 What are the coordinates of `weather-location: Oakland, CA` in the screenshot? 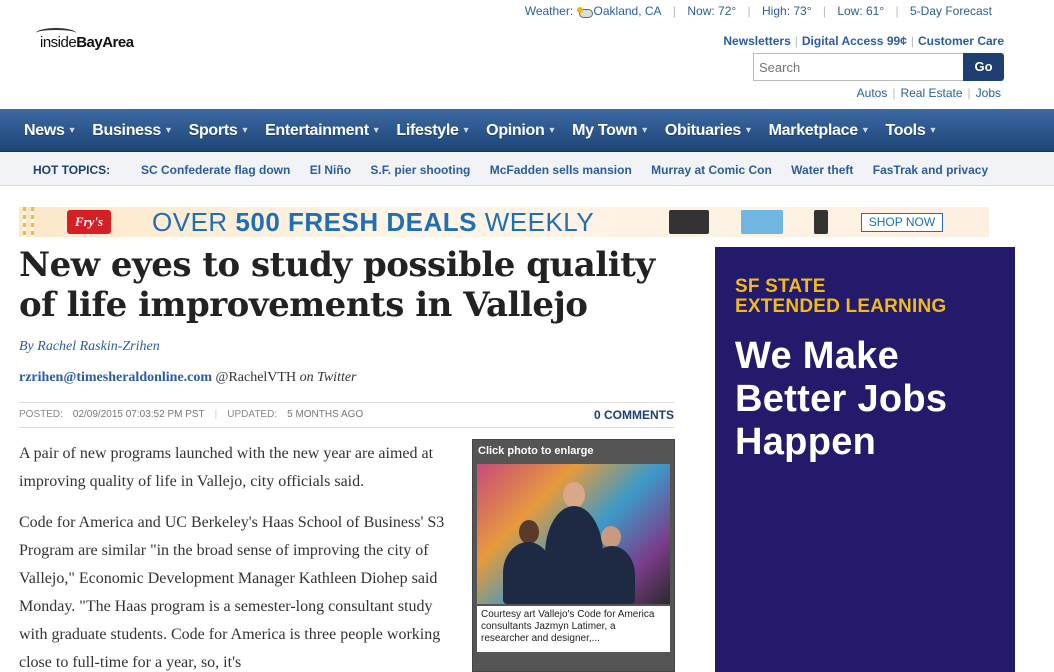 It's located at (628, 11).